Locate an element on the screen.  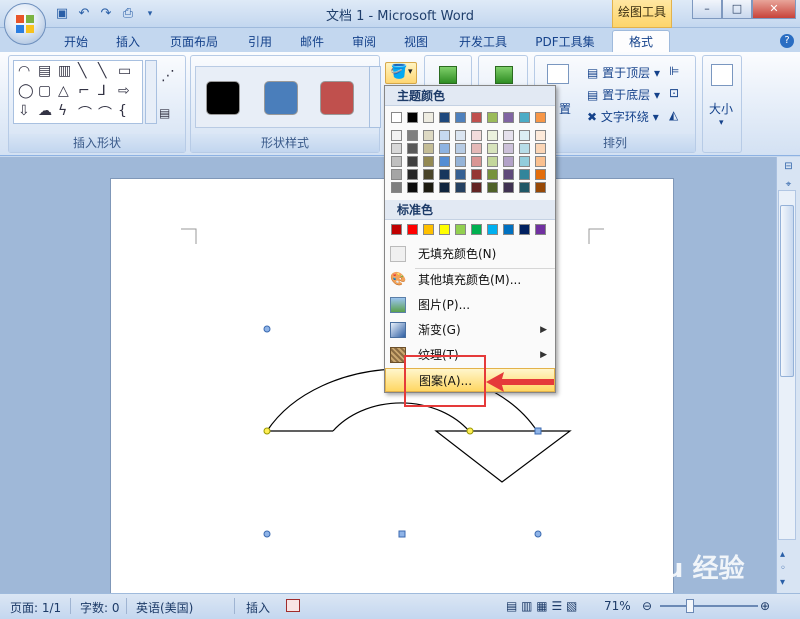
resize-handle is located at coordinates (402, 534).